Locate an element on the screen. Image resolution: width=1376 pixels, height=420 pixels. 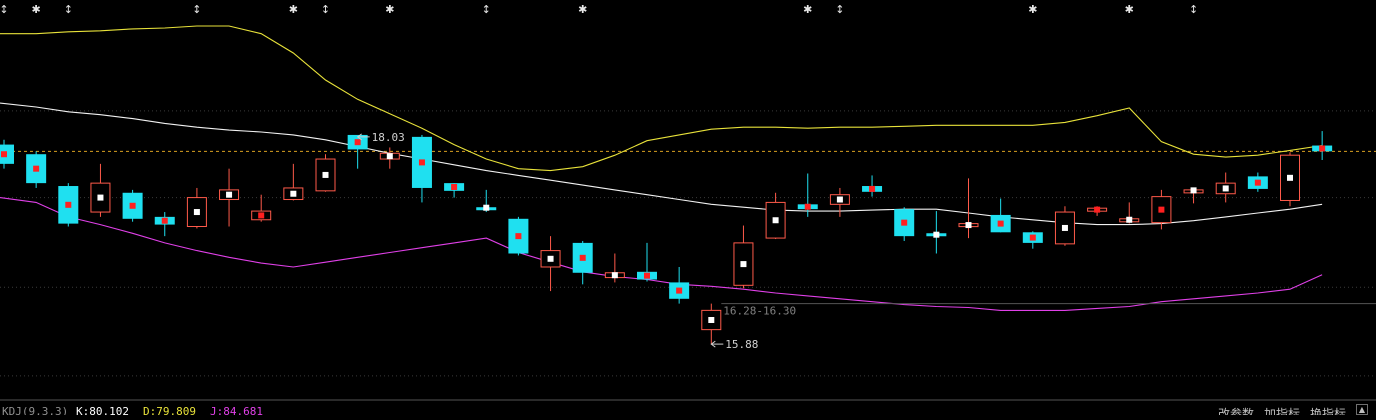
high-price-label: 18.03 is located at coordinates (388, 137).